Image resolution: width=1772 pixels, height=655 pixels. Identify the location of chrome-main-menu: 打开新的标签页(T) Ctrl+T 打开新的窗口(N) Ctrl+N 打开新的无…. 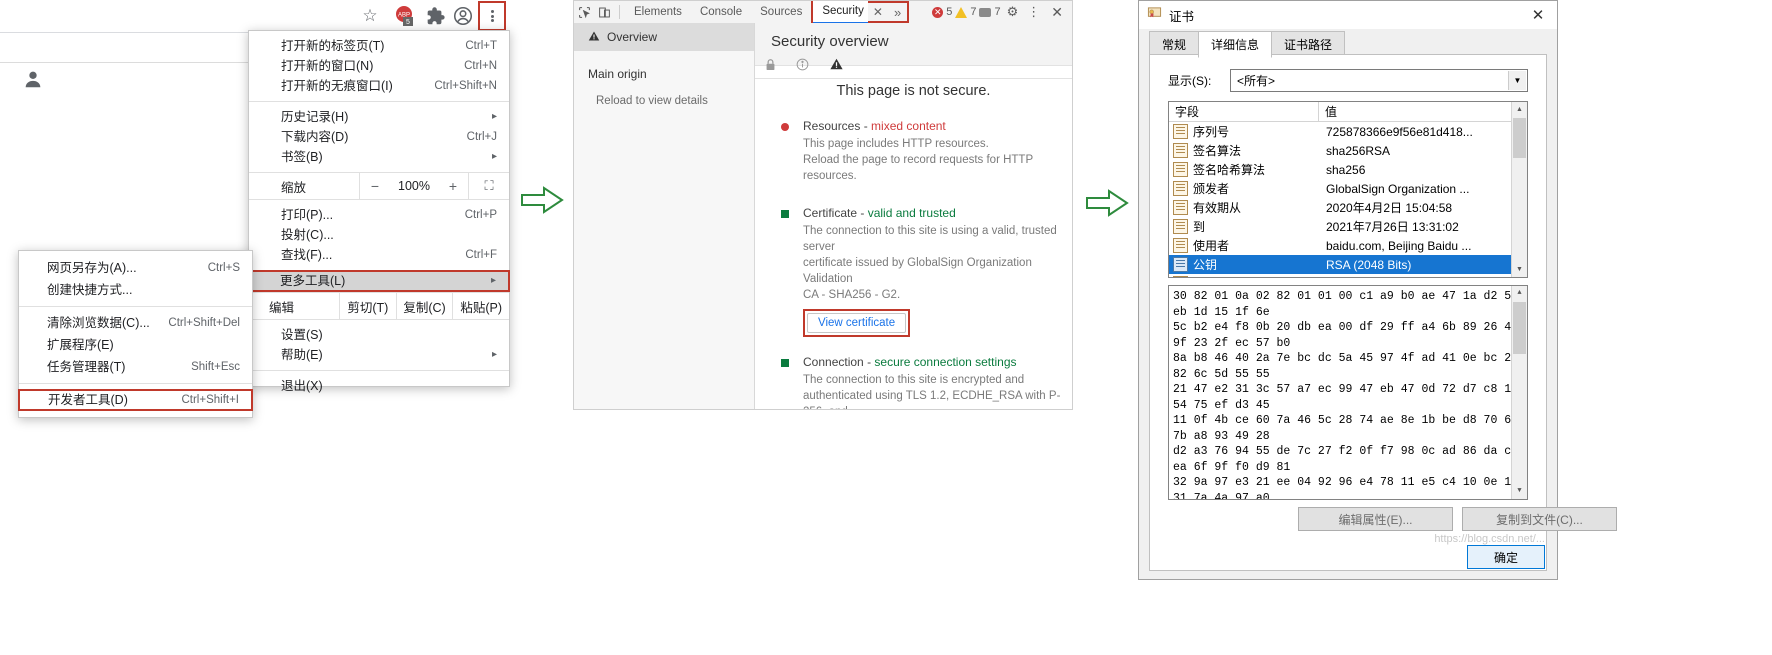
(379, 211).